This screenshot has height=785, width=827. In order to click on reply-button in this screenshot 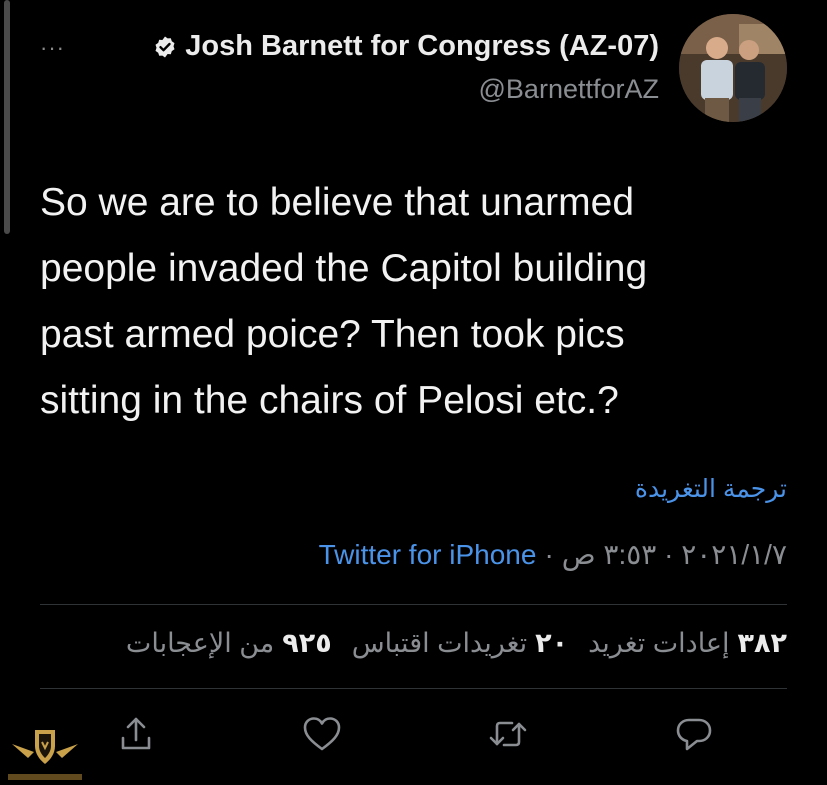, I will do `click(694, 734)`.